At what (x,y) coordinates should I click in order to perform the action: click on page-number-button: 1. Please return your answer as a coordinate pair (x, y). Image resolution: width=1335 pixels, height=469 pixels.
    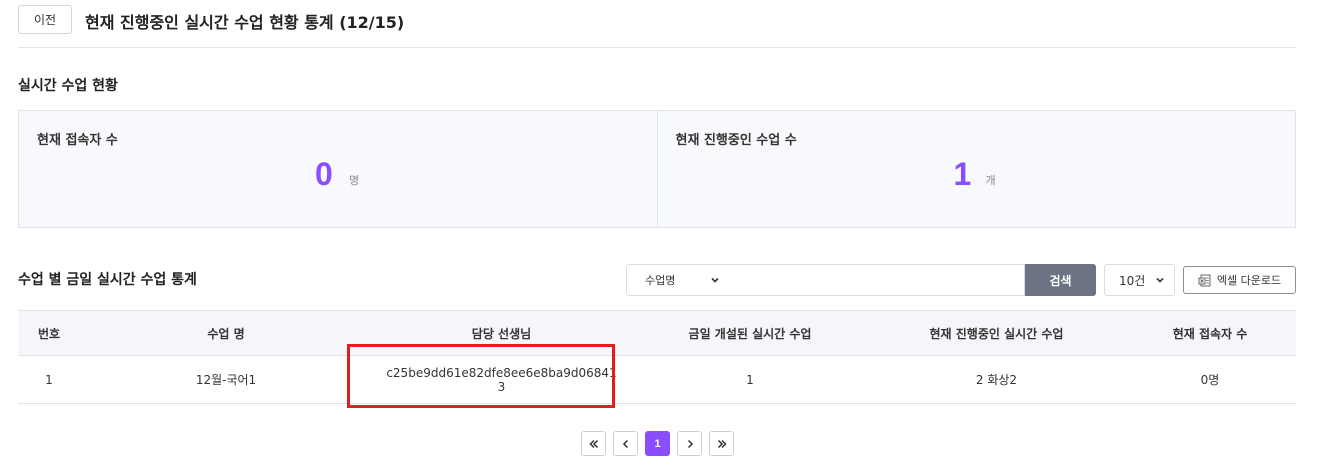
    Looking at the image, I should click on (657, 443).